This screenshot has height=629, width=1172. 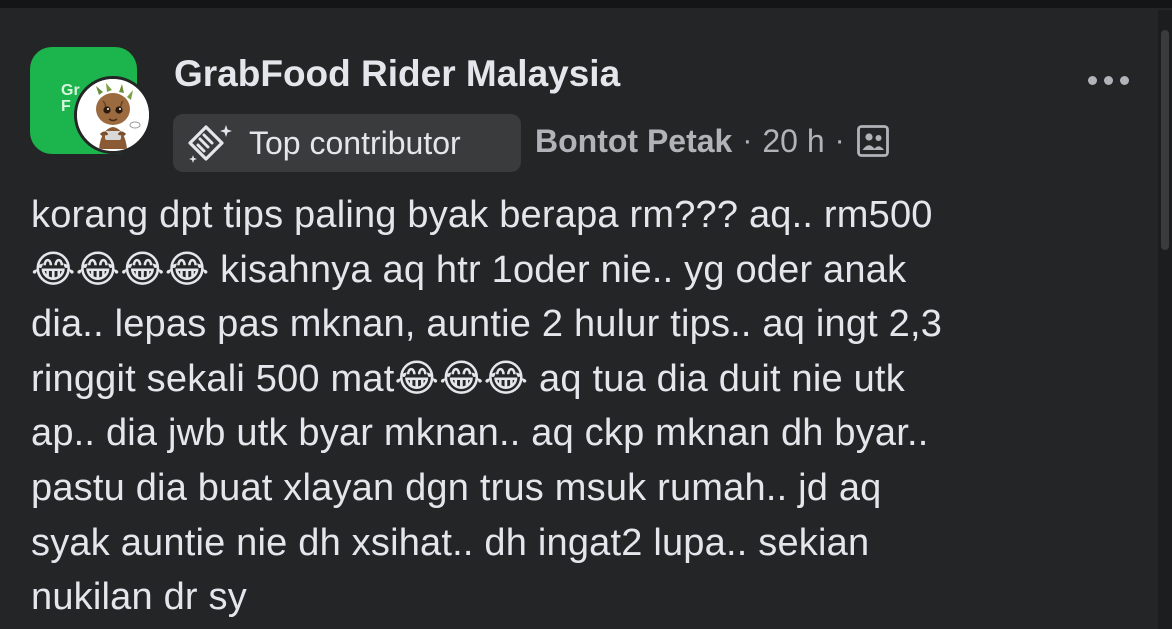 I want to click on badge-label: Top contributor, so click(x=355, y=142).